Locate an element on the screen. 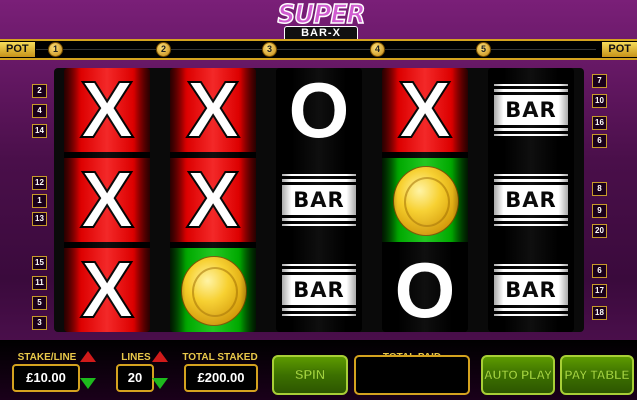 The height and width of the screenshot is (400, 637). lines-label: LINES is located at coordinates (136, 357).